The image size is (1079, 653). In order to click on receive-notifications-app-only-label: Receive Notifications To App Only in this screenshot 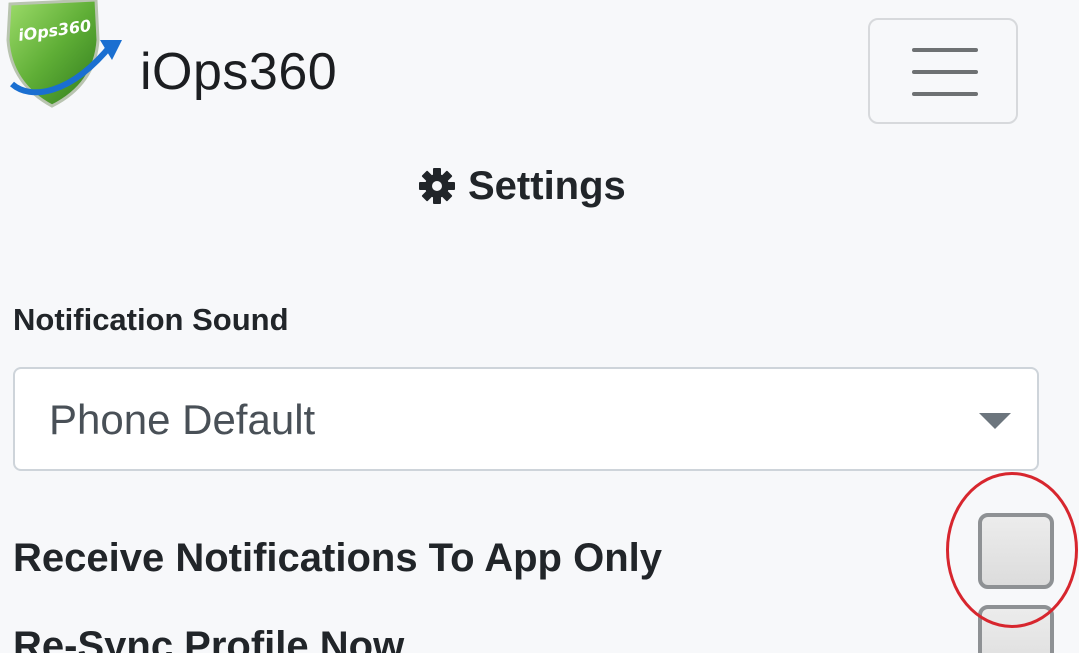, I will do `click(337, 558)`.